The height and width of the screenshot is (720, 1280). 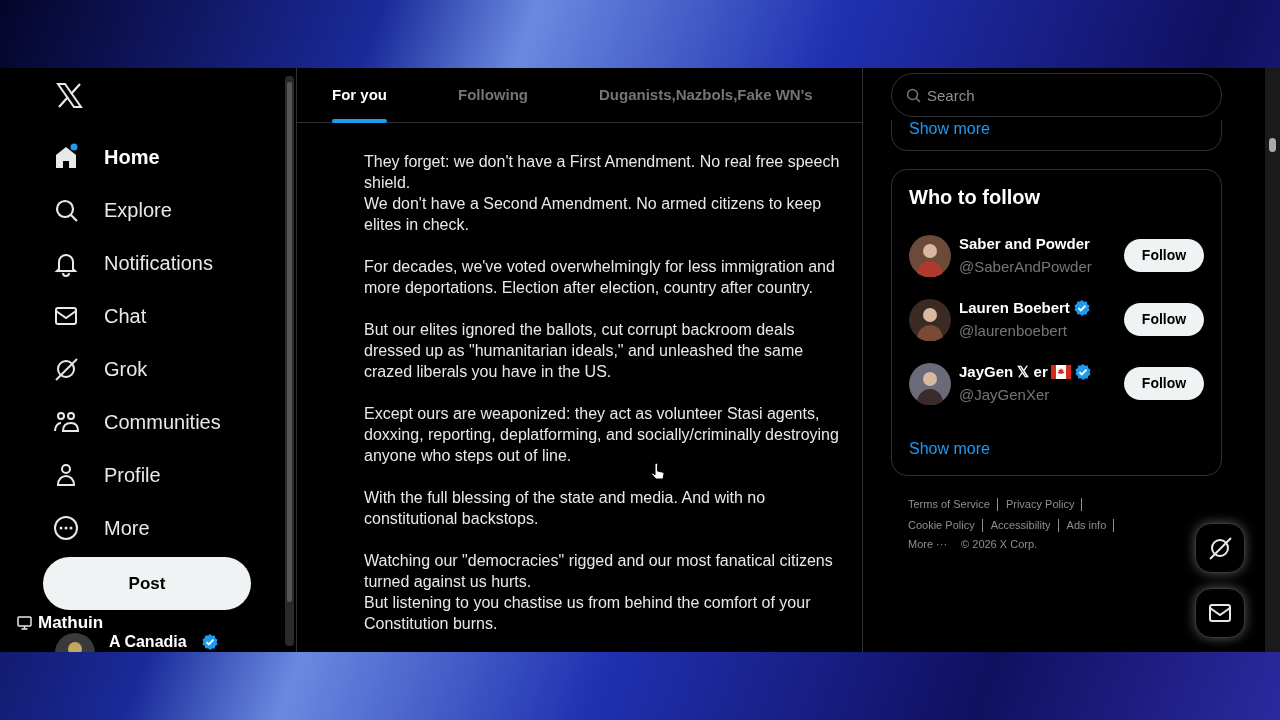 What do you see at coordinates (913, 95) in the screenshot?
I see `search-icon` at bounding box center [913, 95].